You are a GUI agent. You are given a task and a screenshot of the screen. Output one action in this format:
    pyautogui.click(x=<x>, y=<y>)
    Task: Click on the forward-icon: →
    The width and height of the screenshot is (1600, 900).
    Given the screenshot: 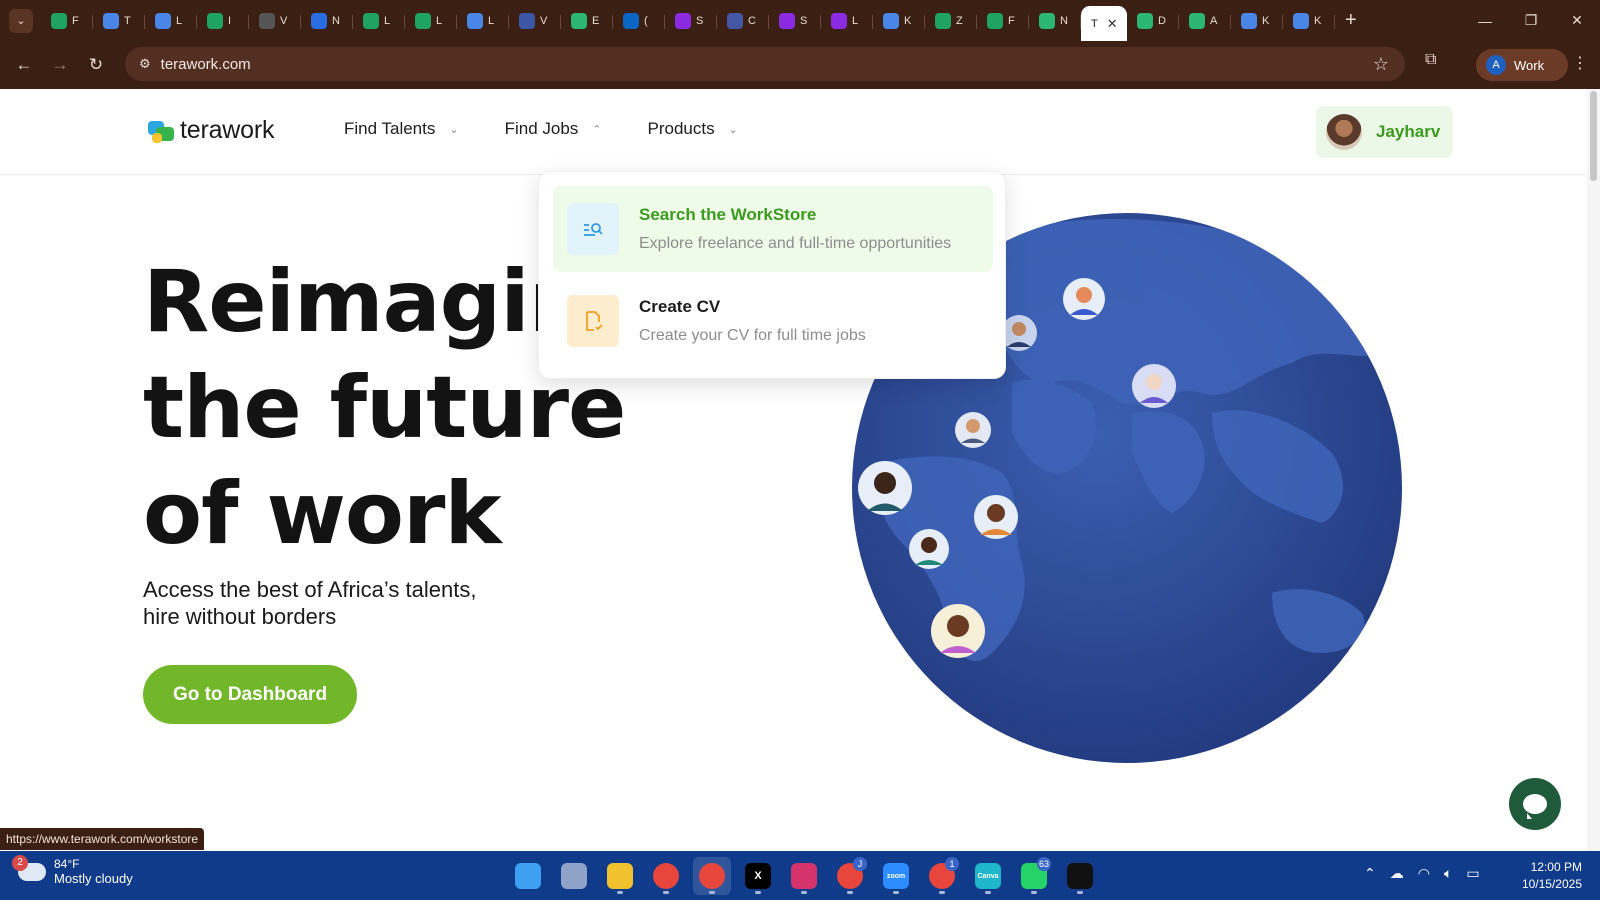 What is the action you would take?
    pyautogui.click(x=60, y=65)
    